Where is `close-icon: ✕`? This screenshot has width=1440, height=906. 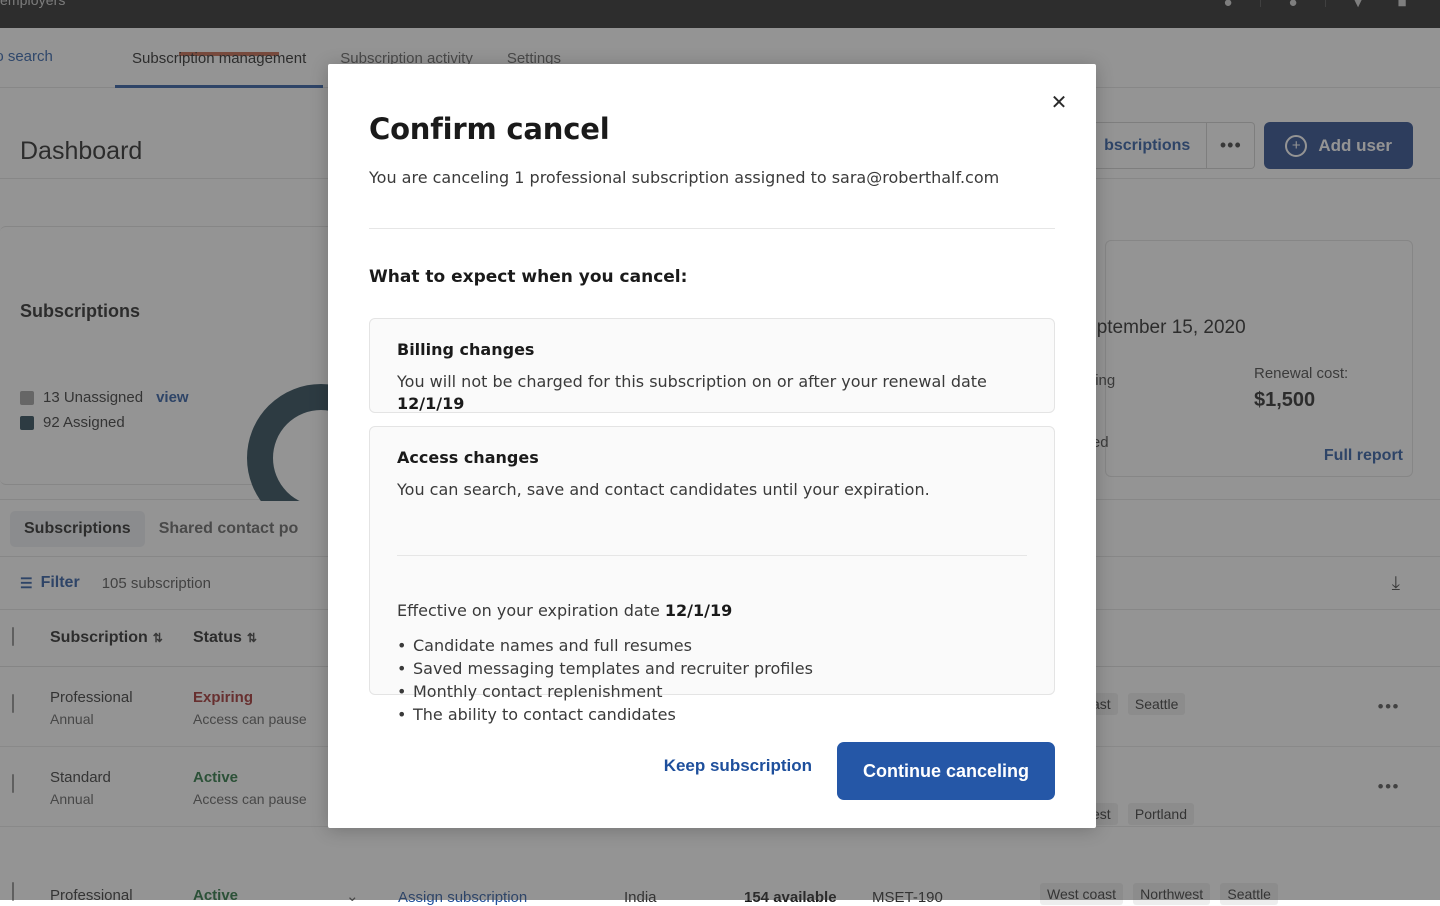
close-icon: ✕ is located at coordinates (1059, 102).